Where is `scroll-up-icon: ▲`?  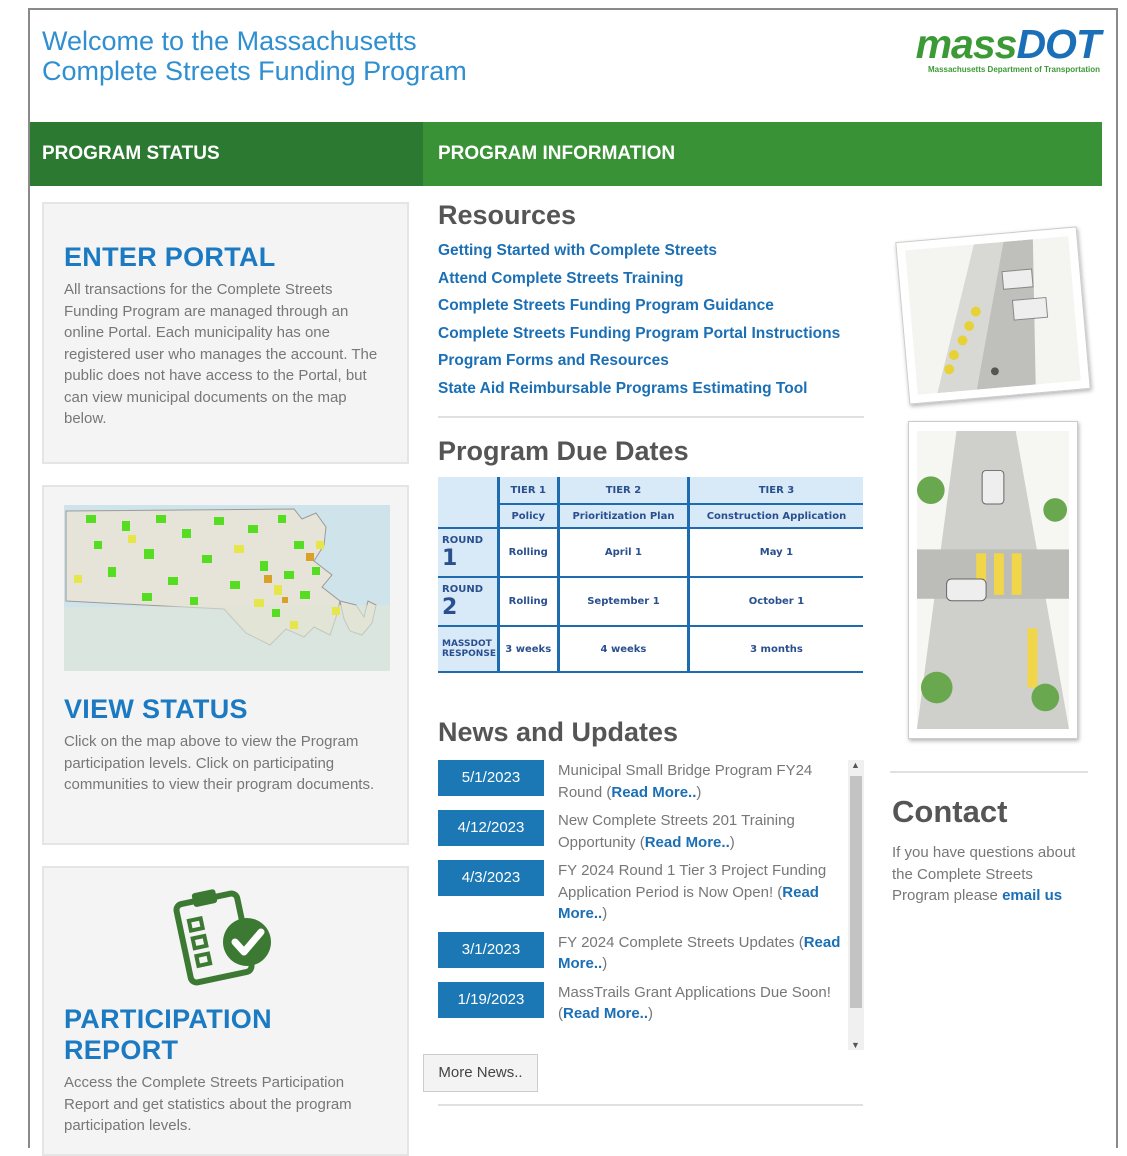 scroll-up-icon: ▲ is located at coordinates (855, 765).